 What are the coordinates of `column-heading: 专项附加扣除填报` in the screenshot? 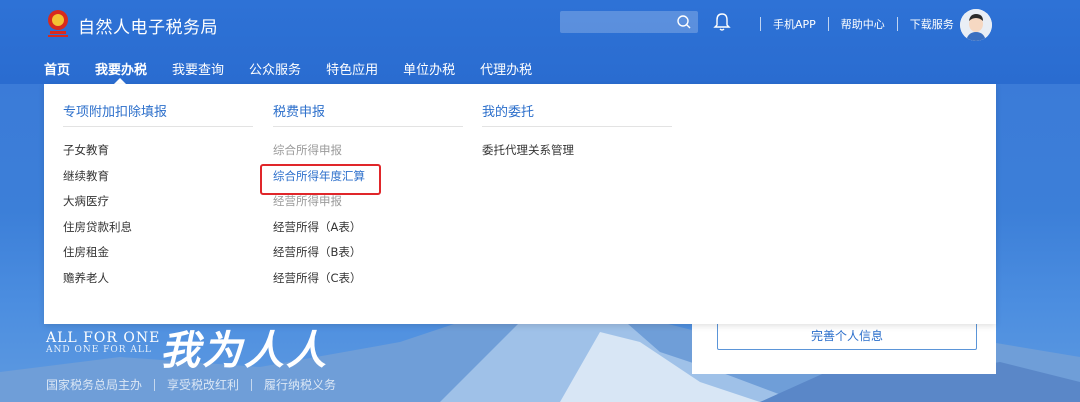 It's located at (158, 105).